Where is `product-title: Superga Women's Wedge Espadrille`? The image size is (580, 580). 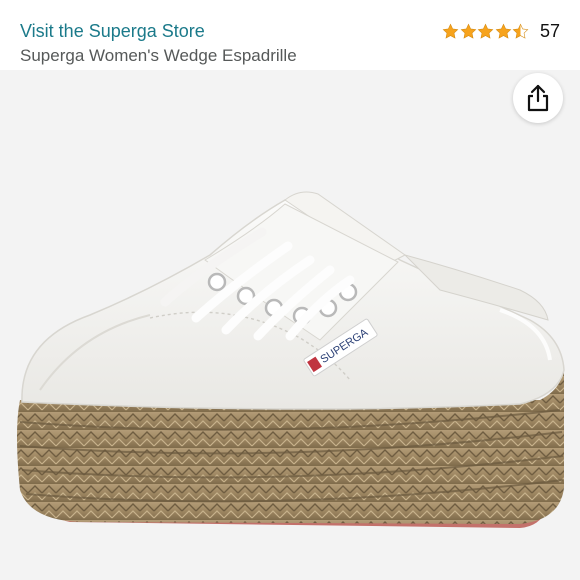 product-title: Superga Women's Wedge Espadrille is located at coordinates (158, 55).